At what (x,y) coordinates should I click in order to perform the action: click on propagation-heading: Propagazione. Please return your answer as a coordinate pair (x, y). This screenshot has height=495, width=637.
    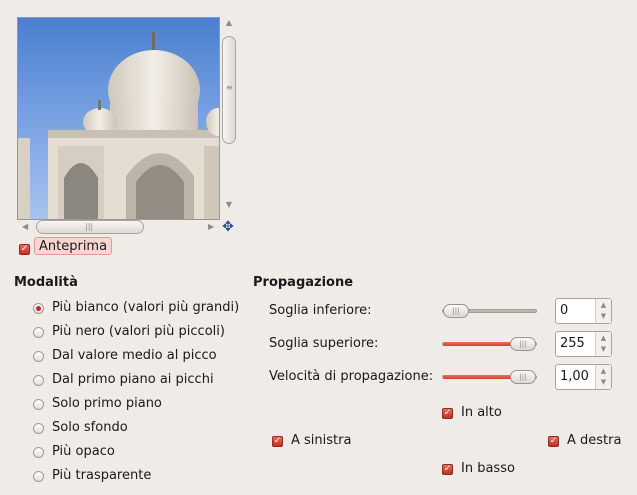
    Looking at the image, I should click on (303, 282).